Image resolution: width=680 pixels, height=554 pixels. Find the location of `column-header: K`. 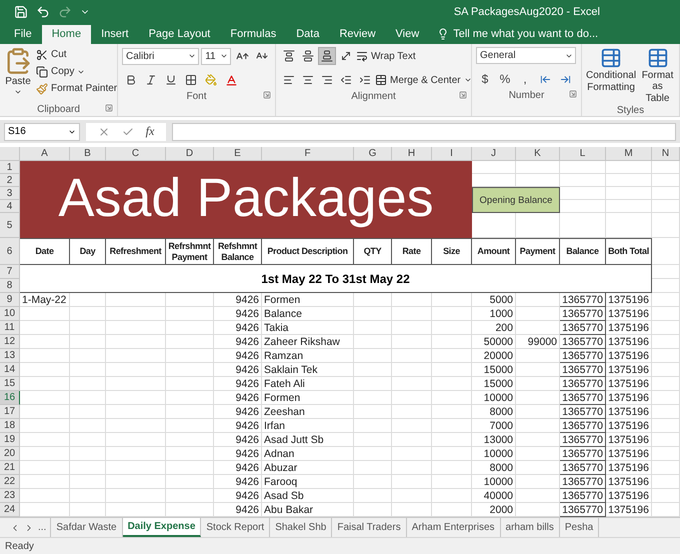

column-header: K is located at coordinates (538, 154).